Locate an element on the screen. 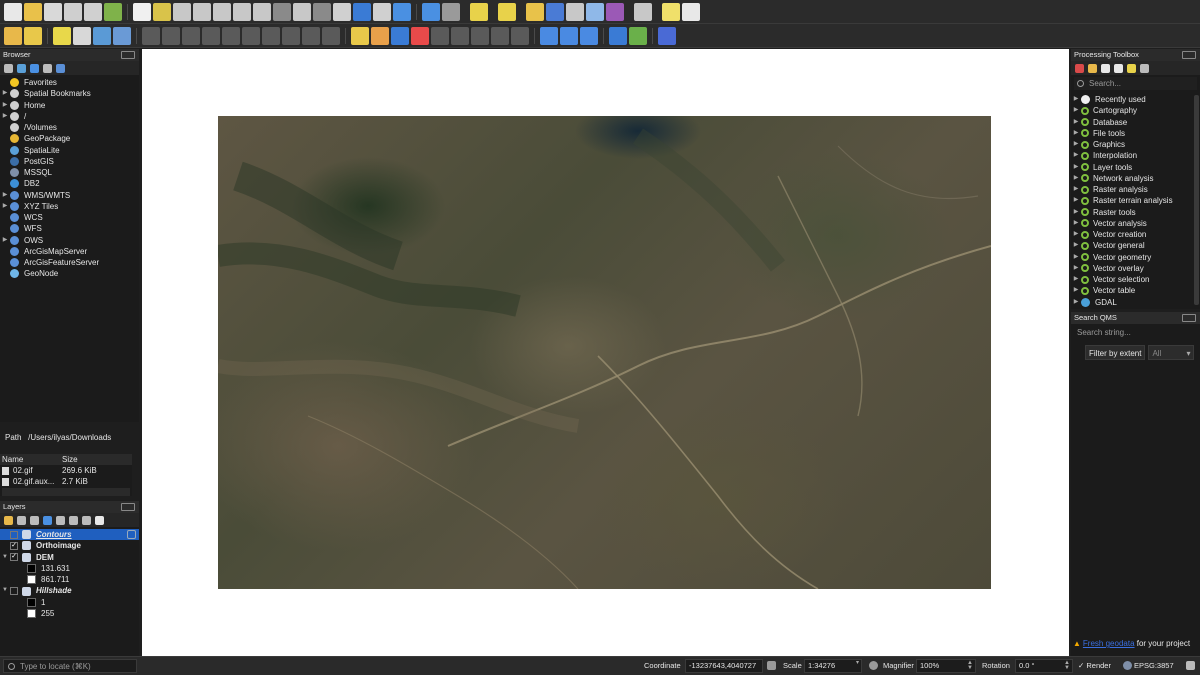  select-by-value-icon is located at coordinates (507, 11).